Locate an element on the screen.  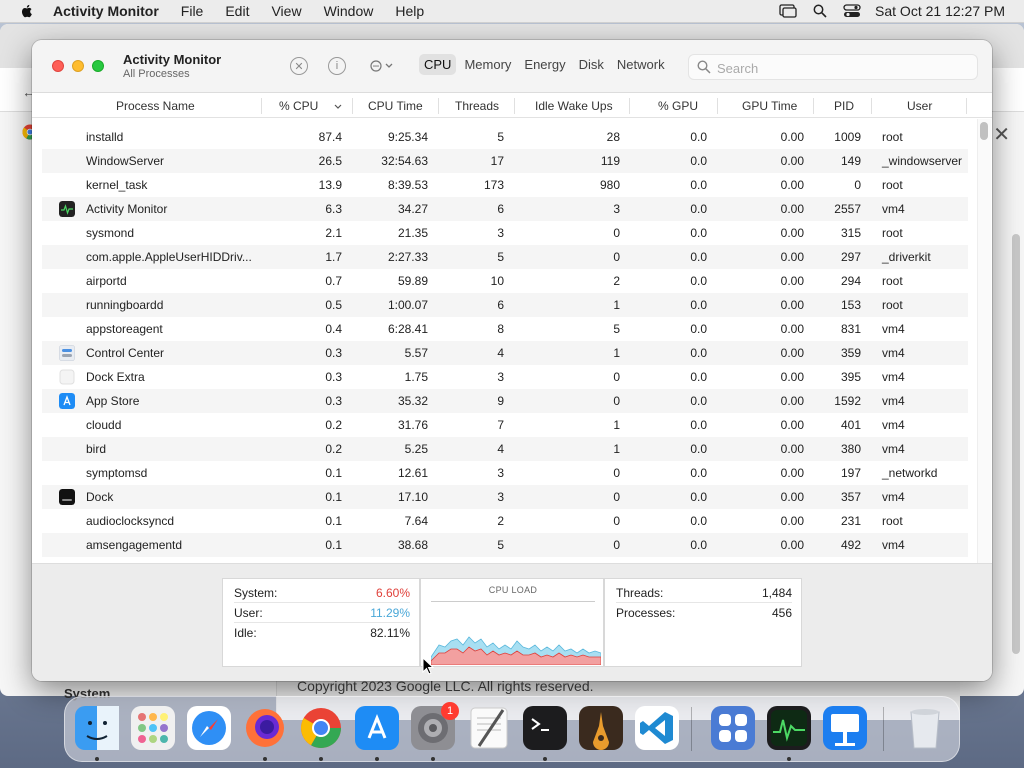
column-header-gpu: % GPU is located at coordinates (678, 106).